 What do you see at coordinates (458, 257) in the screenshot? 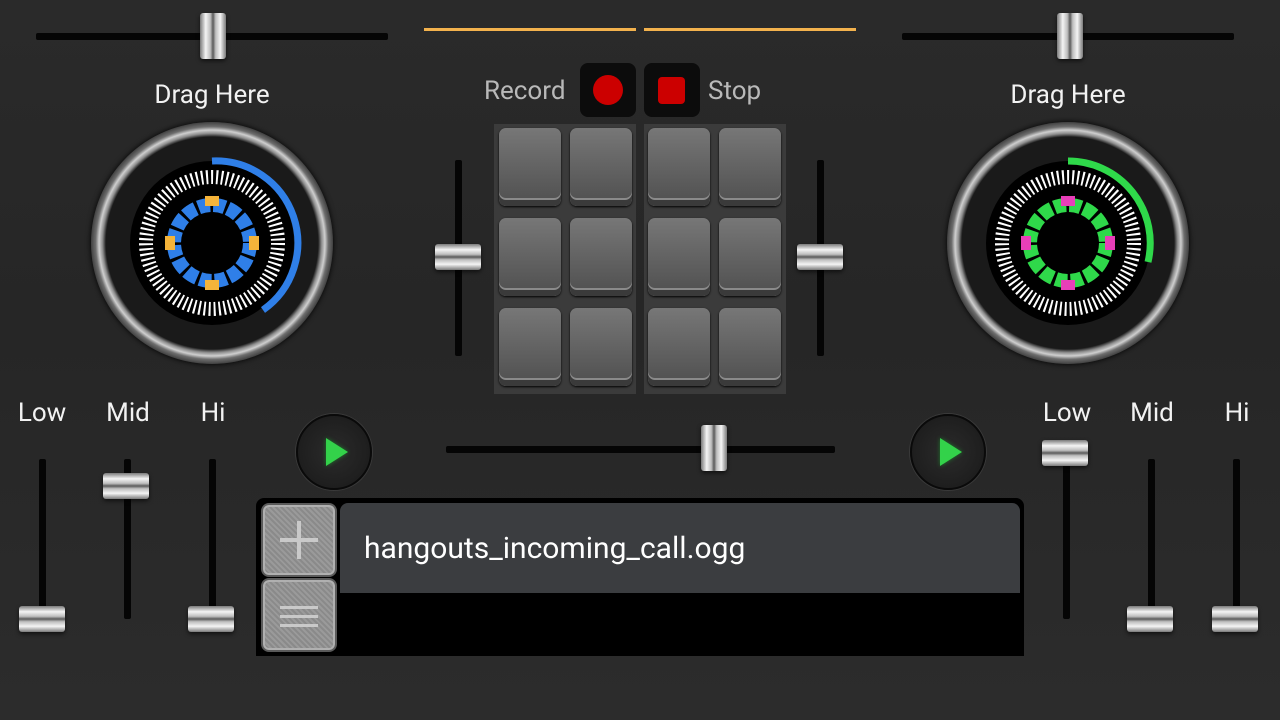
I see `left-volume-knob` at bounding box center [458, 257].